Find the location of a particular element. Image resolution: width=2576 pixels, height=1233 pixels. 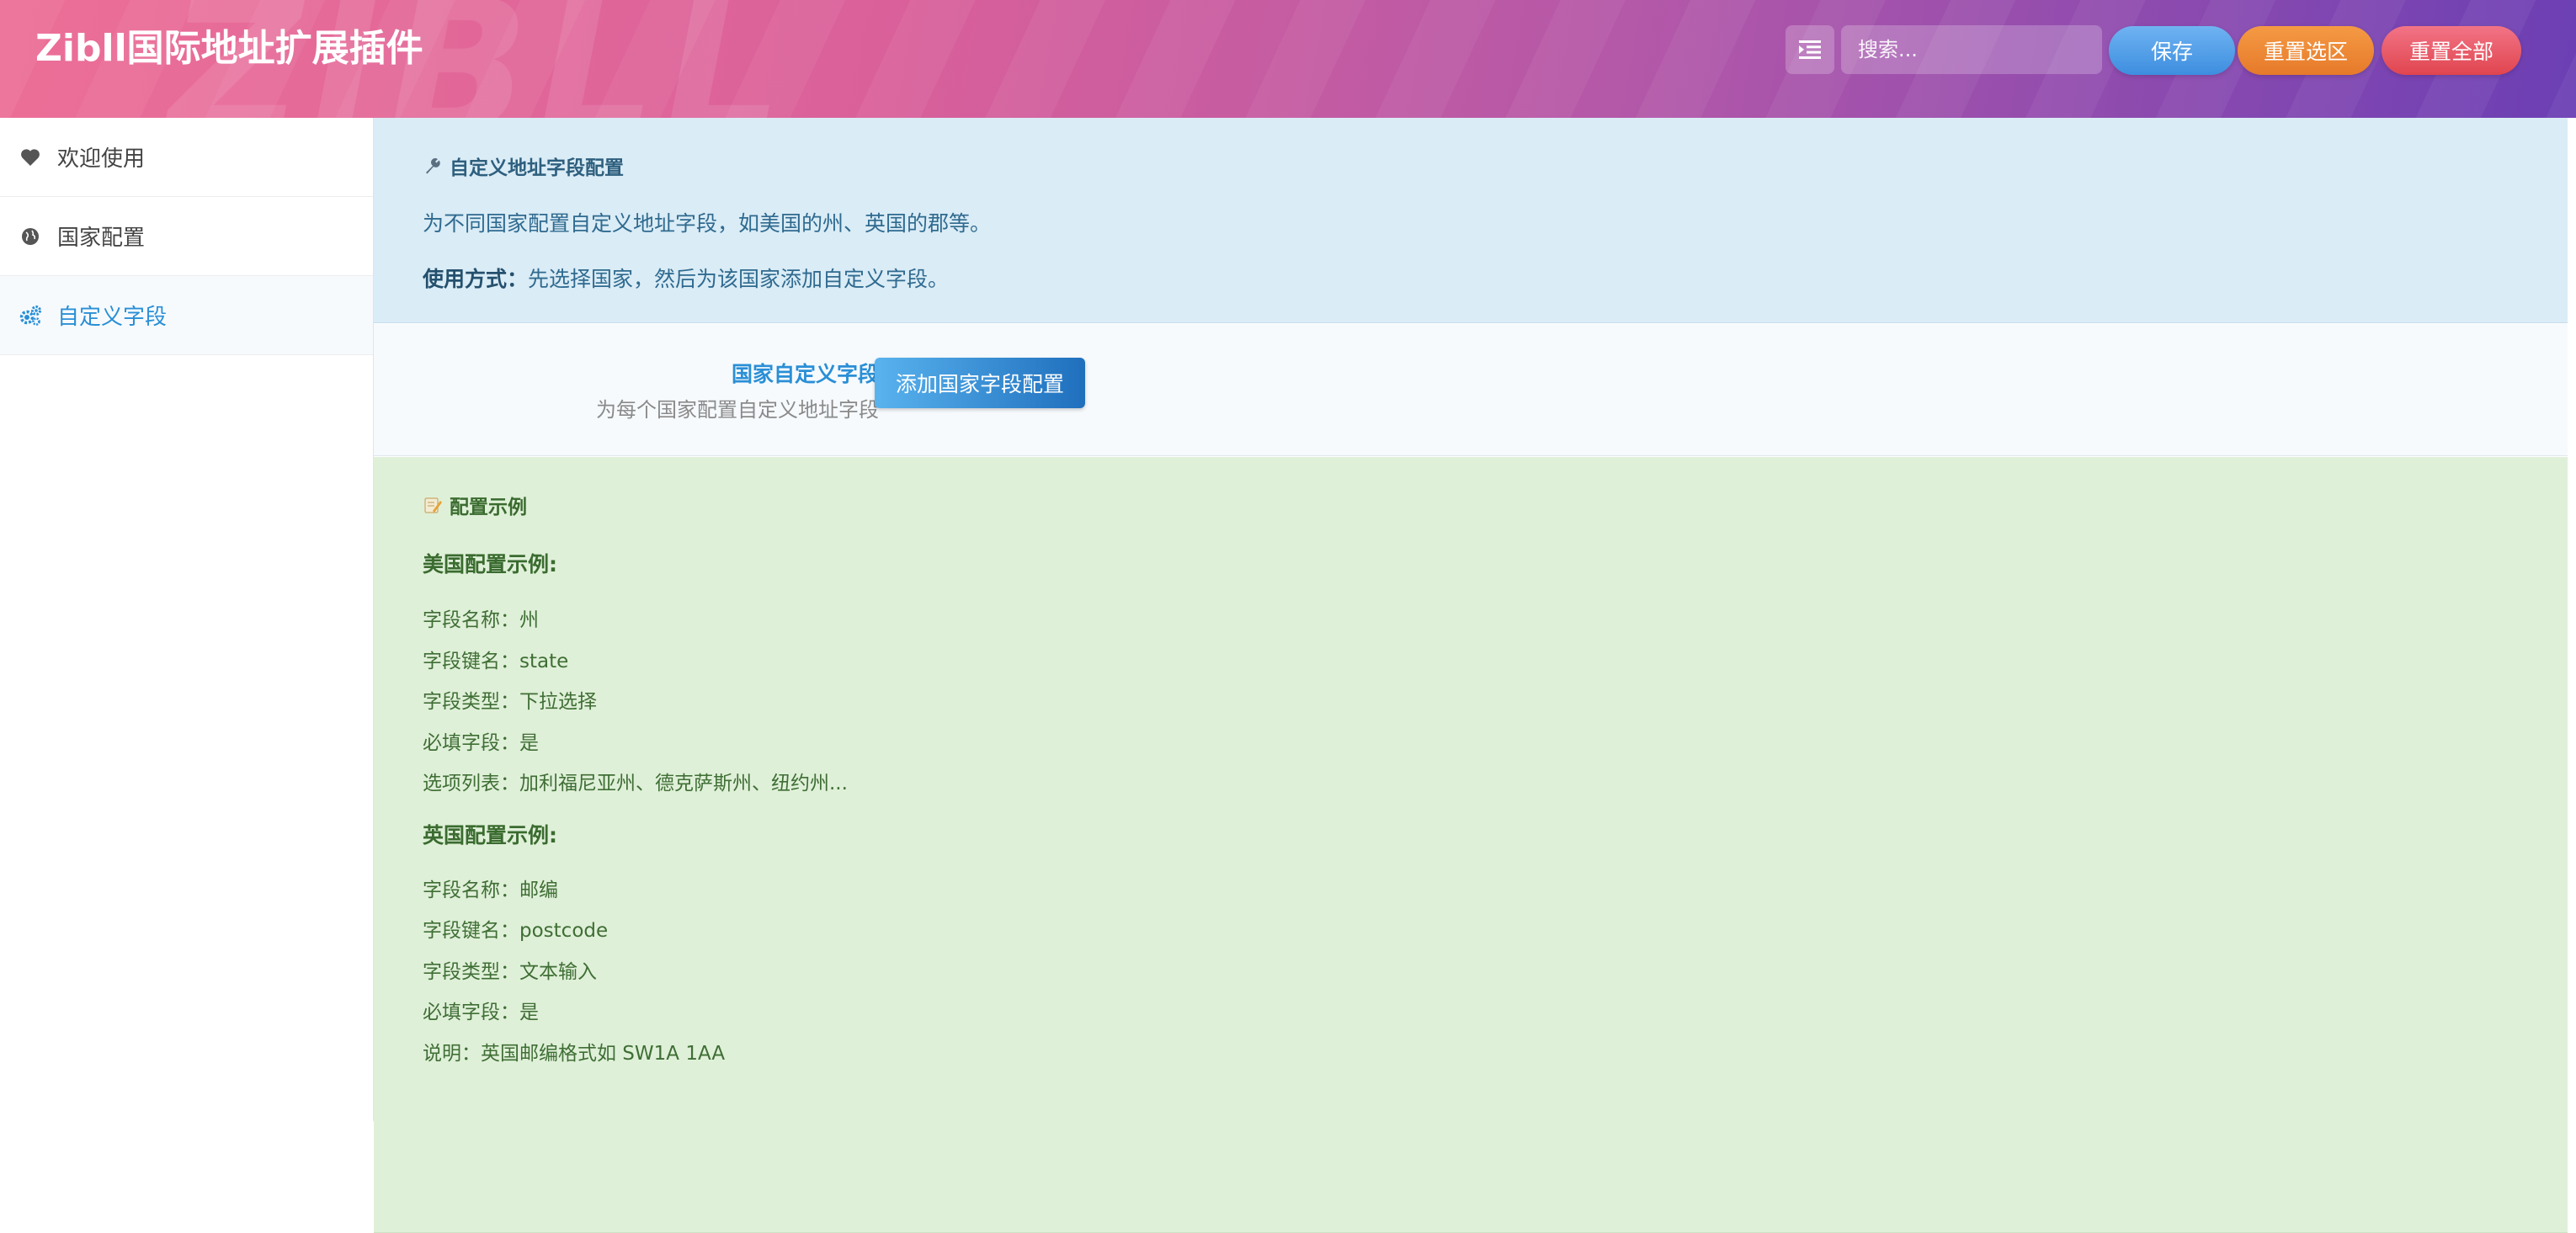

usage-label: 使用方式： is located at coordinates (476, 279).